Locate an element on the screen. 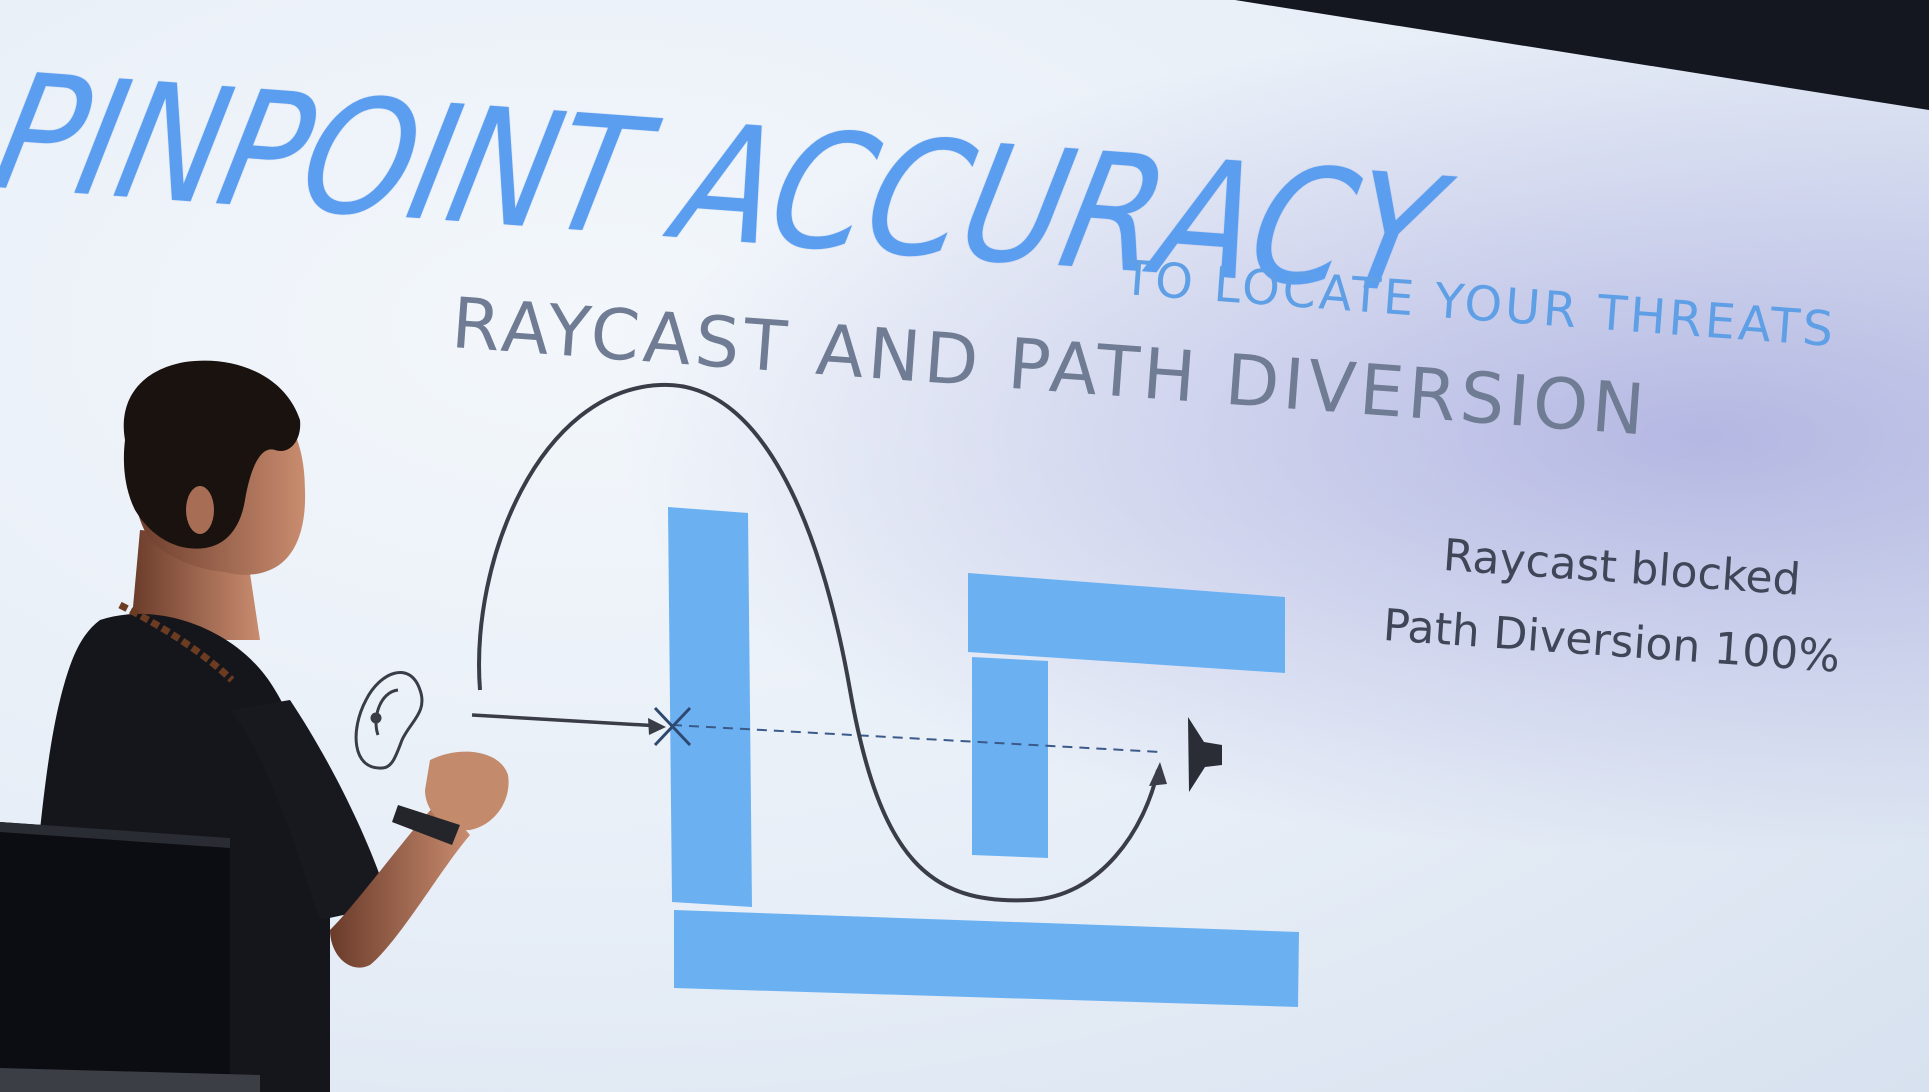 This screenshot has height=1092, width=1929. presenter-ear is located at coordinates (200, 510).